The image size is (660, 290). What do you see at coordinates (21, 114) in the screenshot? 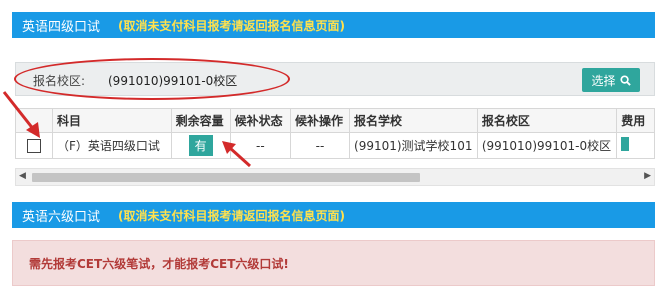
I see `annotation-arrow-checkbox` at bounding box center [21, 114].